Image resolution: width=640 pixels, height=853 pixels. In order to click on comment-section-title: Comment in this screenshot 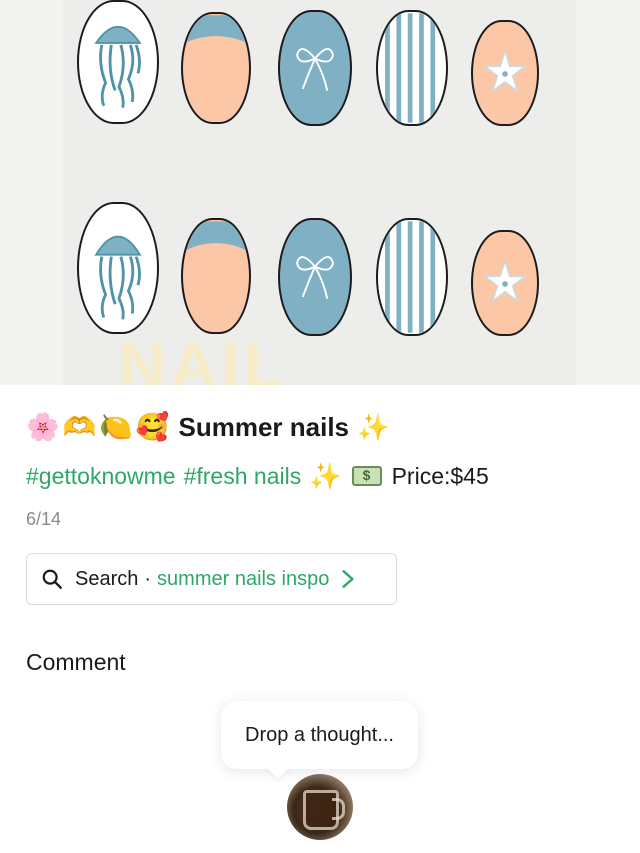, I will do `click(76, 662)`.